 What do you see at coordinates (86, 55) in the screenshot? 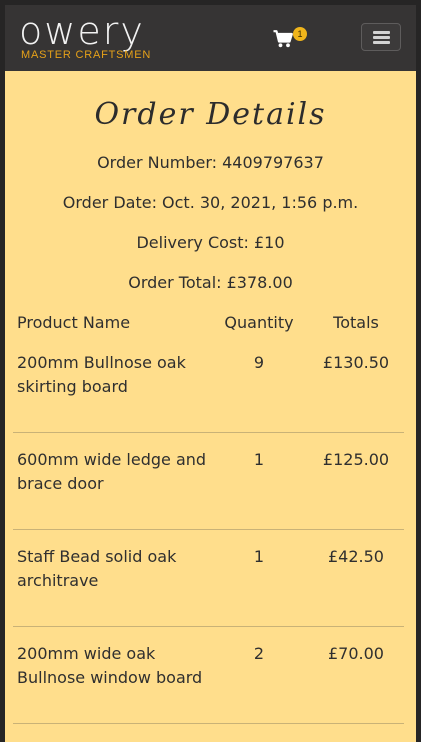
I see `brand-tagline: MASTER CRAFTSMEN` at bounding box center [86, 55].